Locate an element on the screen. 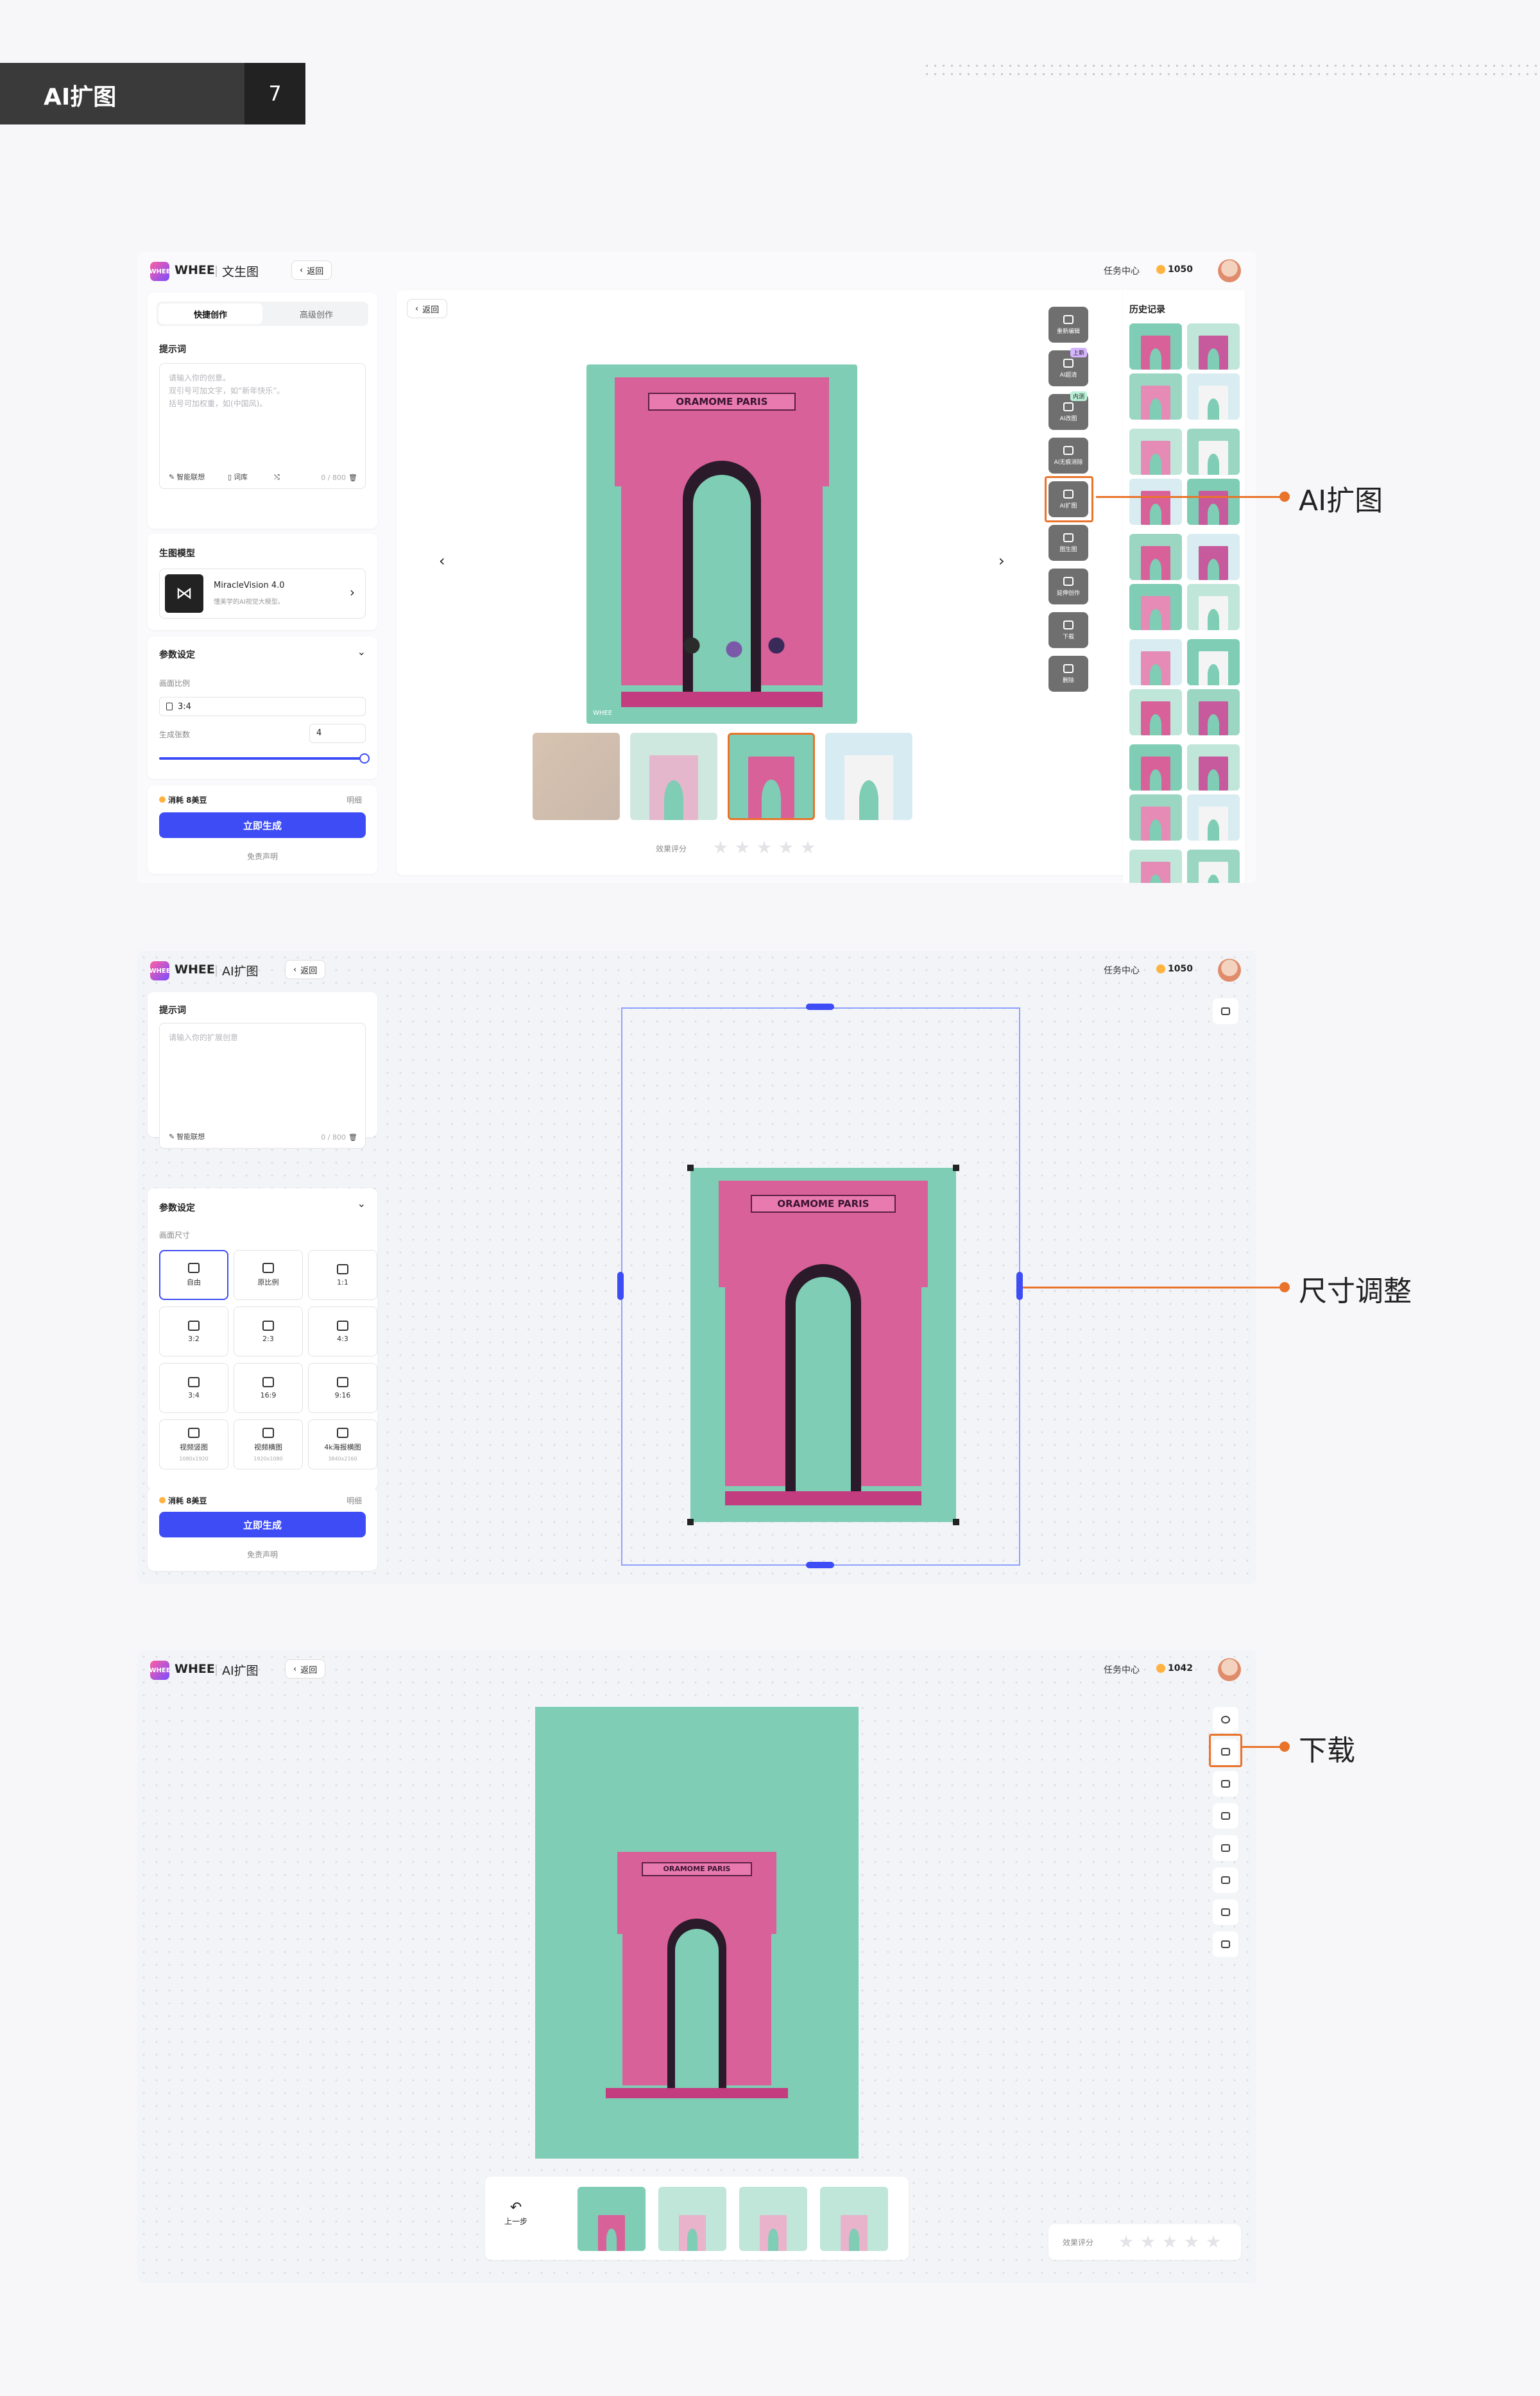 This screenshot has height=2396, width=1540. prompt-input: 请输入你的扩展创意 ✎ 智能联想 0 / 800 🗑 is located at coordinates (263, 1086).